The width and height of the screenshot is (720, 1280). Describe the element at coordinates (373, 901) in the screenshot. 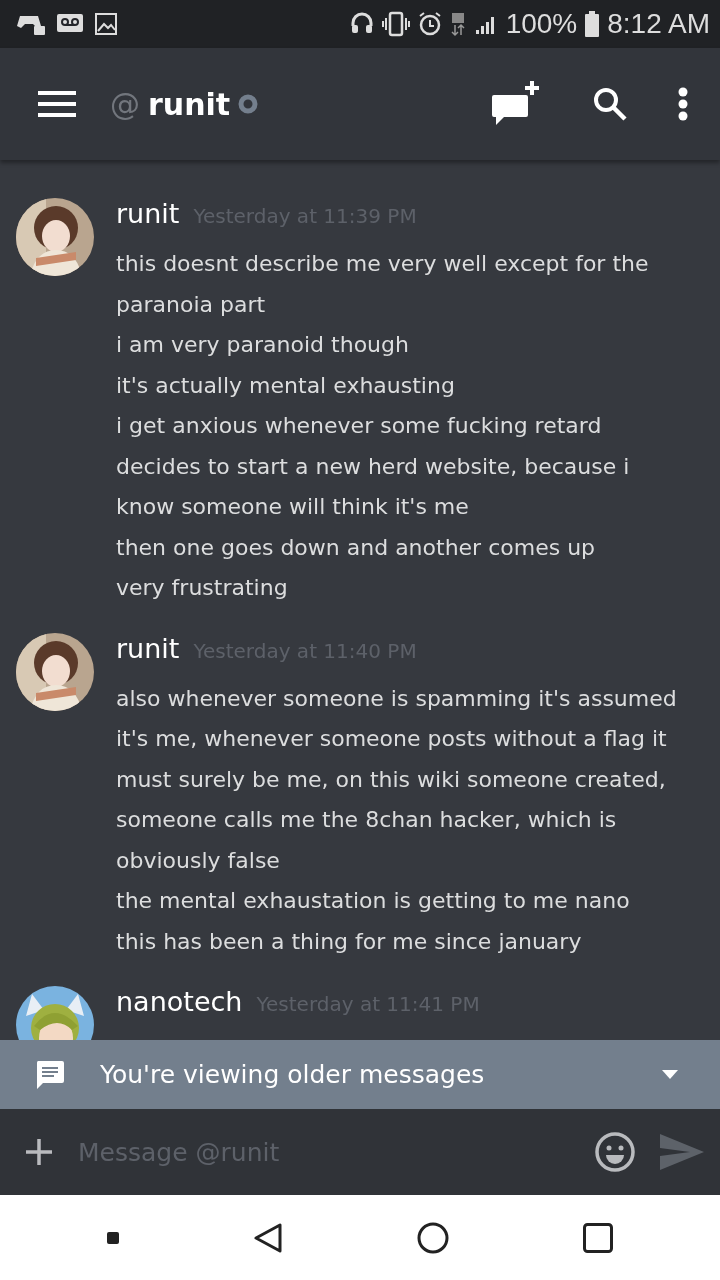

I see `message-text: the mental exhaustation is getting to me nano` at that location.